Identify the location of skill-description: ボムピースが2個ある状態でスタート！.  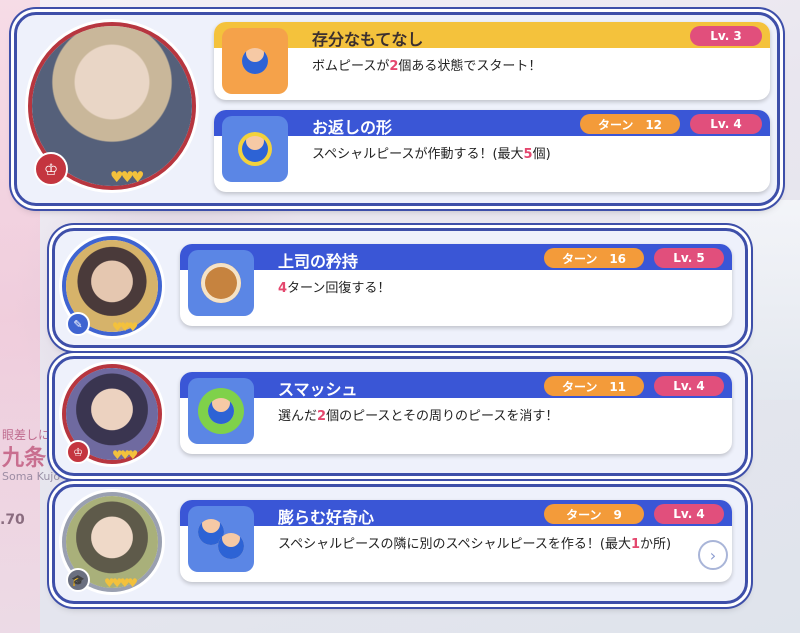
(427, 66).